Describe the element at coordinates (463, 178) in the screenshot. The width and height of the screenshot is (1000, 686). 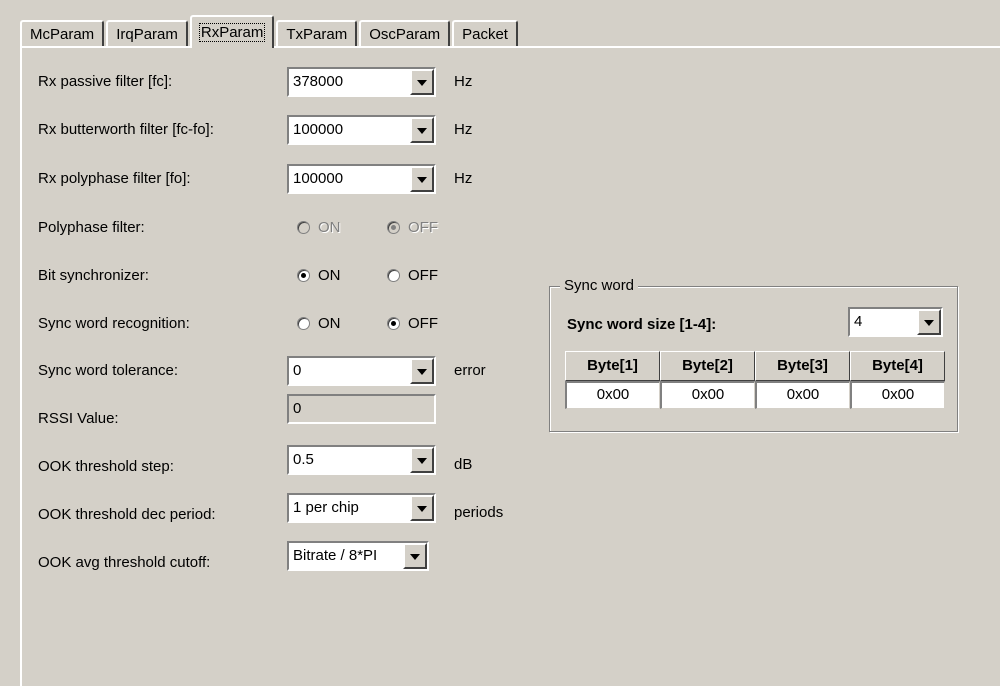
I see `polyphase-filter-freq-unit: Hz` at that location.